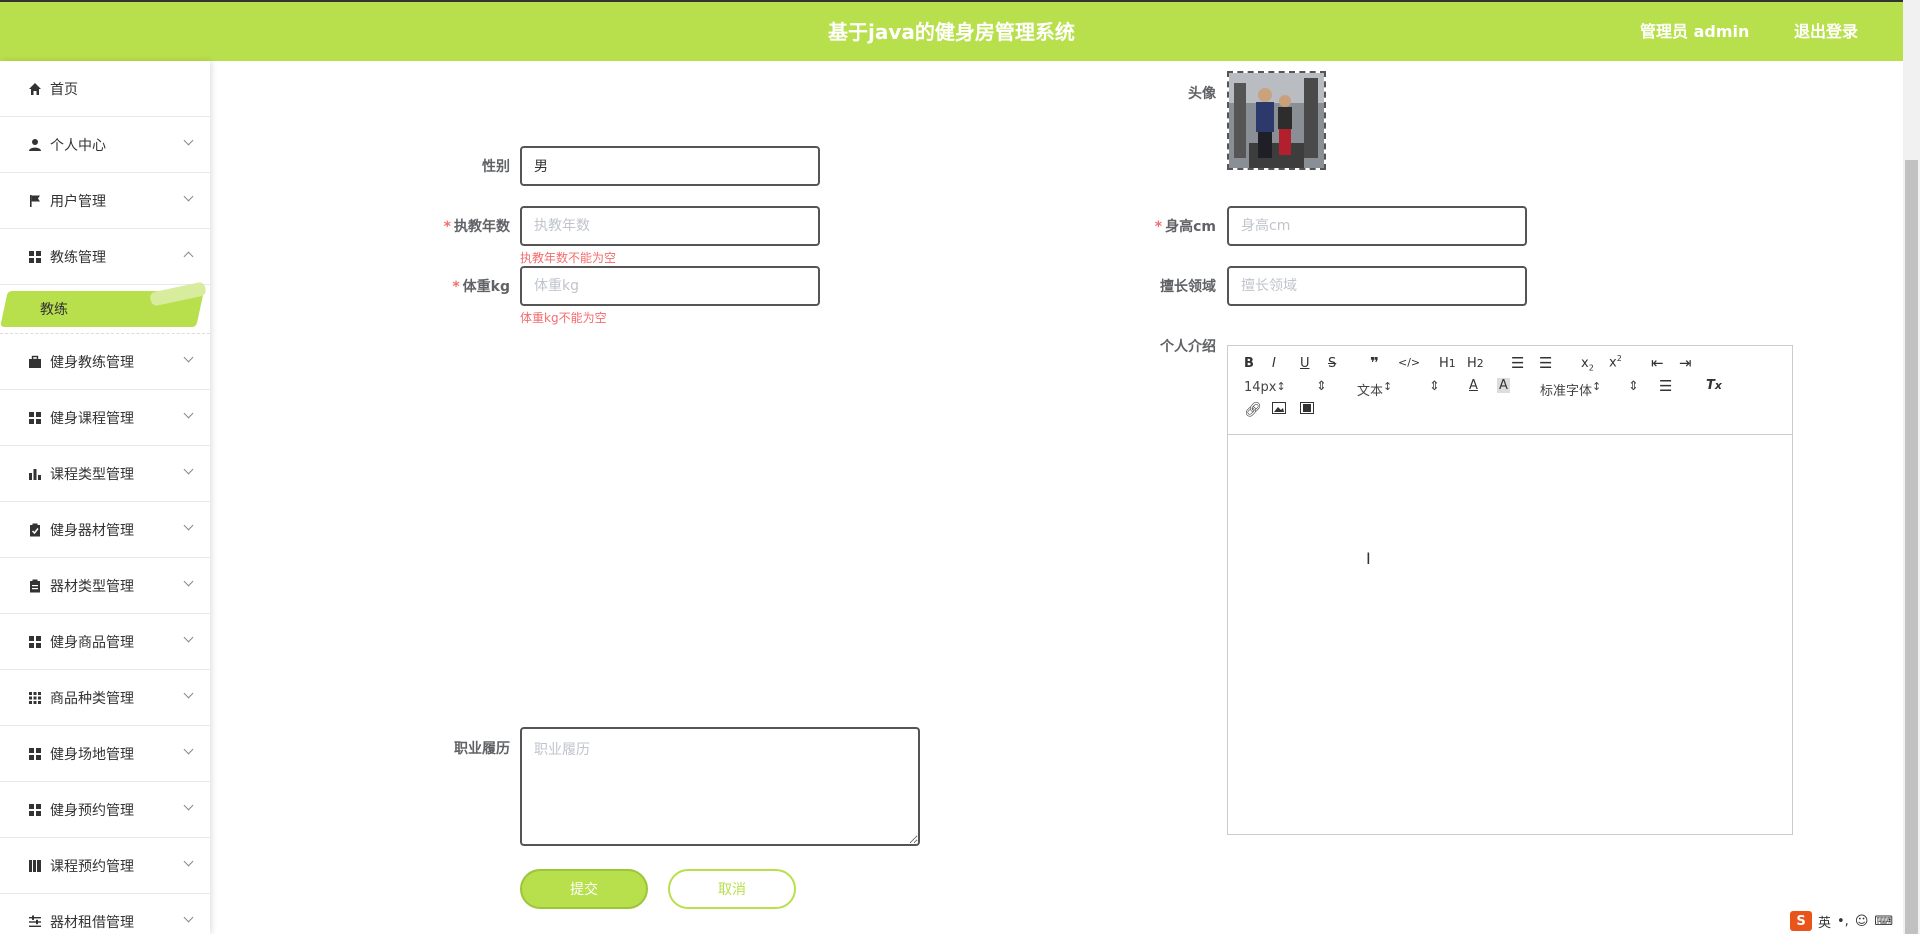 Image resolution: width=1920 pixels, height=934 pixels. What do you see at coordinates (1475, 363) in the screenshot?
I see `heading2-button: H2` at bounding box center [1475, 363].